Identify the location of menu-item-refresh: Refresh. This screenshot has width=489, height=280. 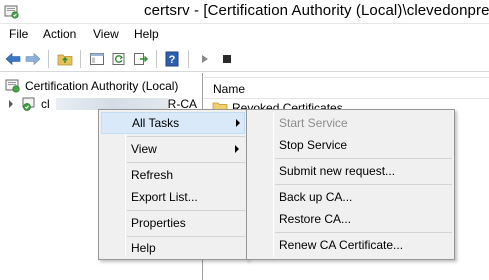
(173, 175).